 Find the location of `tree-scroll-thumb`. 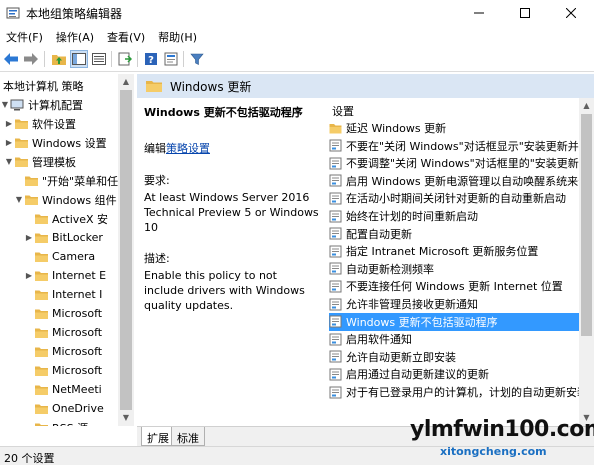

tree-scroll-thumb is located at coordinates (126, 250).